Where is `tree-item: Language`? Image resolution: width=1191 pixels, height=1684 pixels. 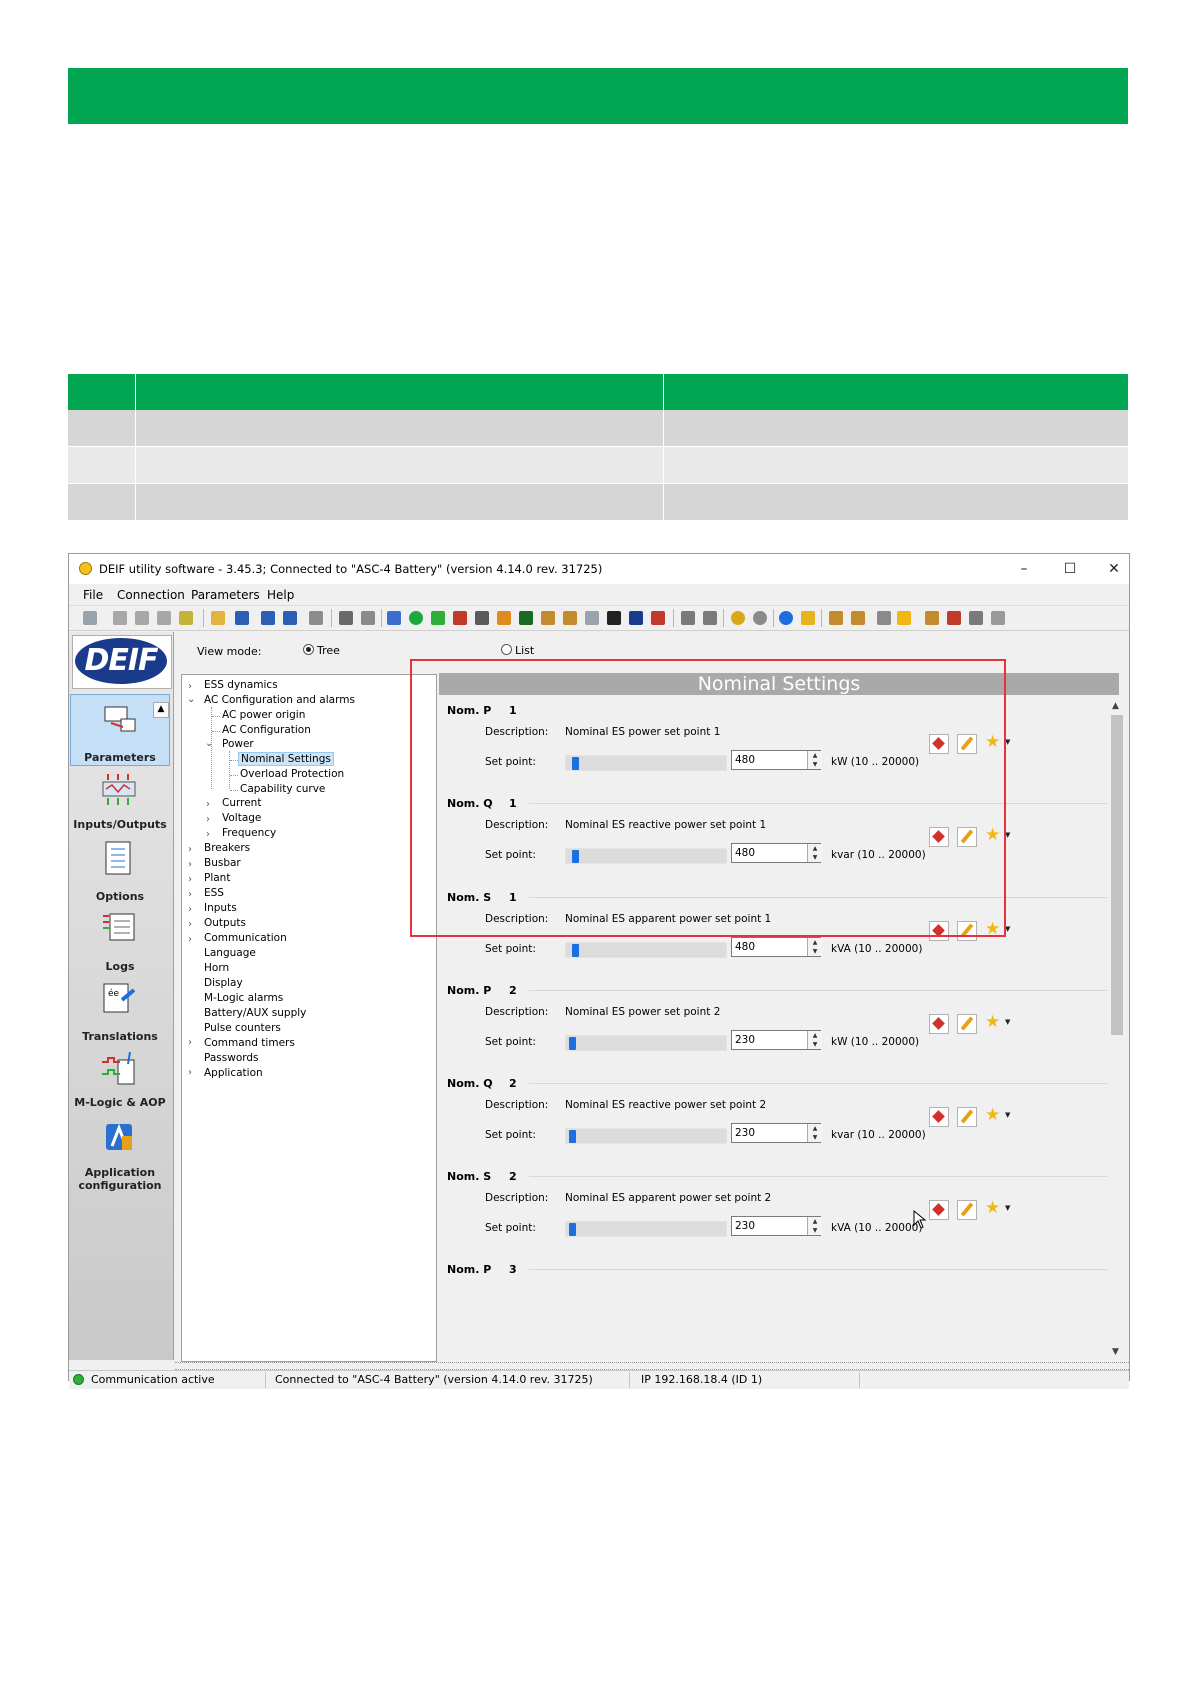
tree-item: Language is located at coordinates (230, 953).